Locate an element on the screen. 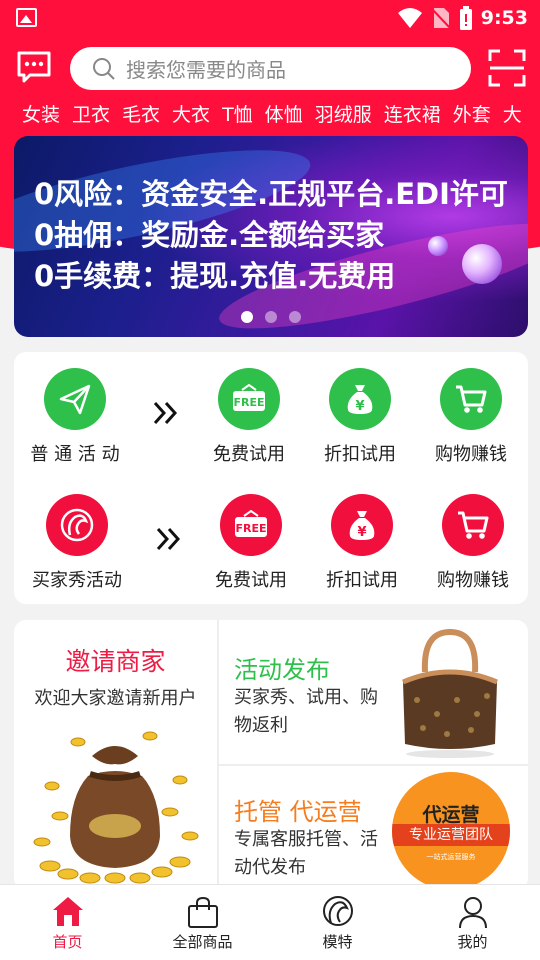 This screenshot has width=540, height=960. banner-line: 0风险：资金安全.正规平台.EDI许可 is located at coordinates (271, 194).